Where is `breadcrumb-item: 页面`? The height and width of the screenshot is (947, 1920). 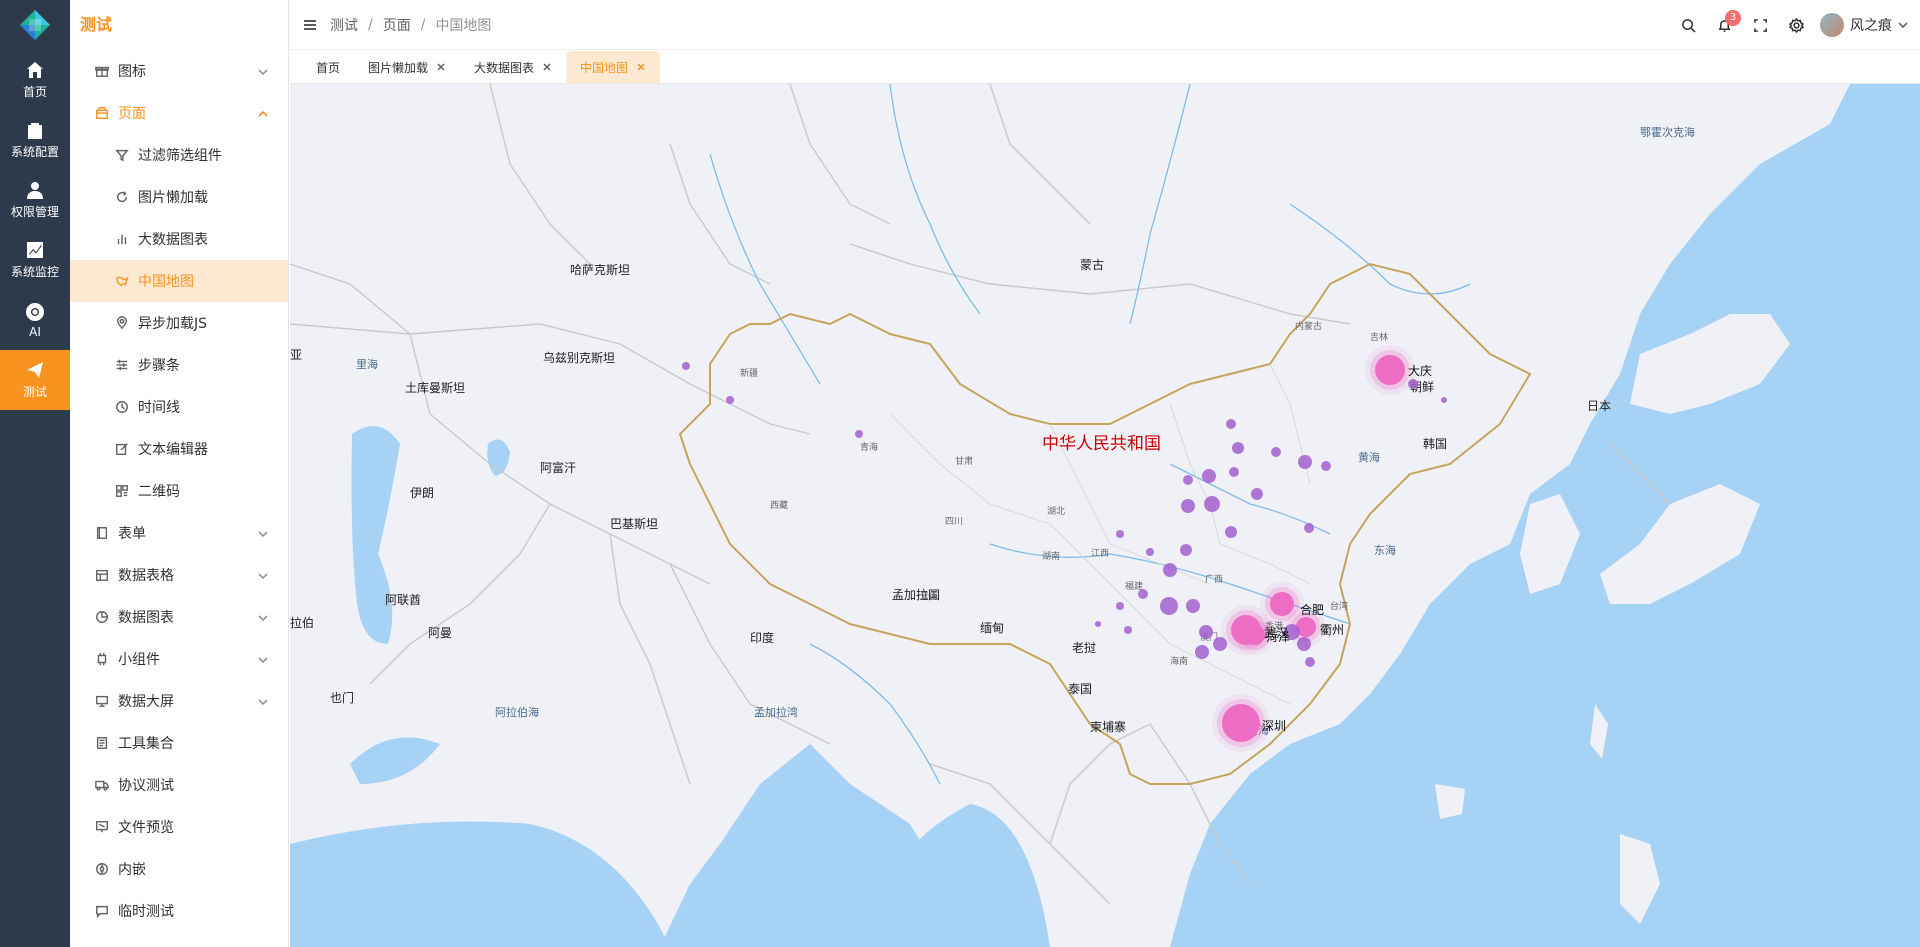
breadcrumb-item: 页面 is located at coordinates (397, 25).